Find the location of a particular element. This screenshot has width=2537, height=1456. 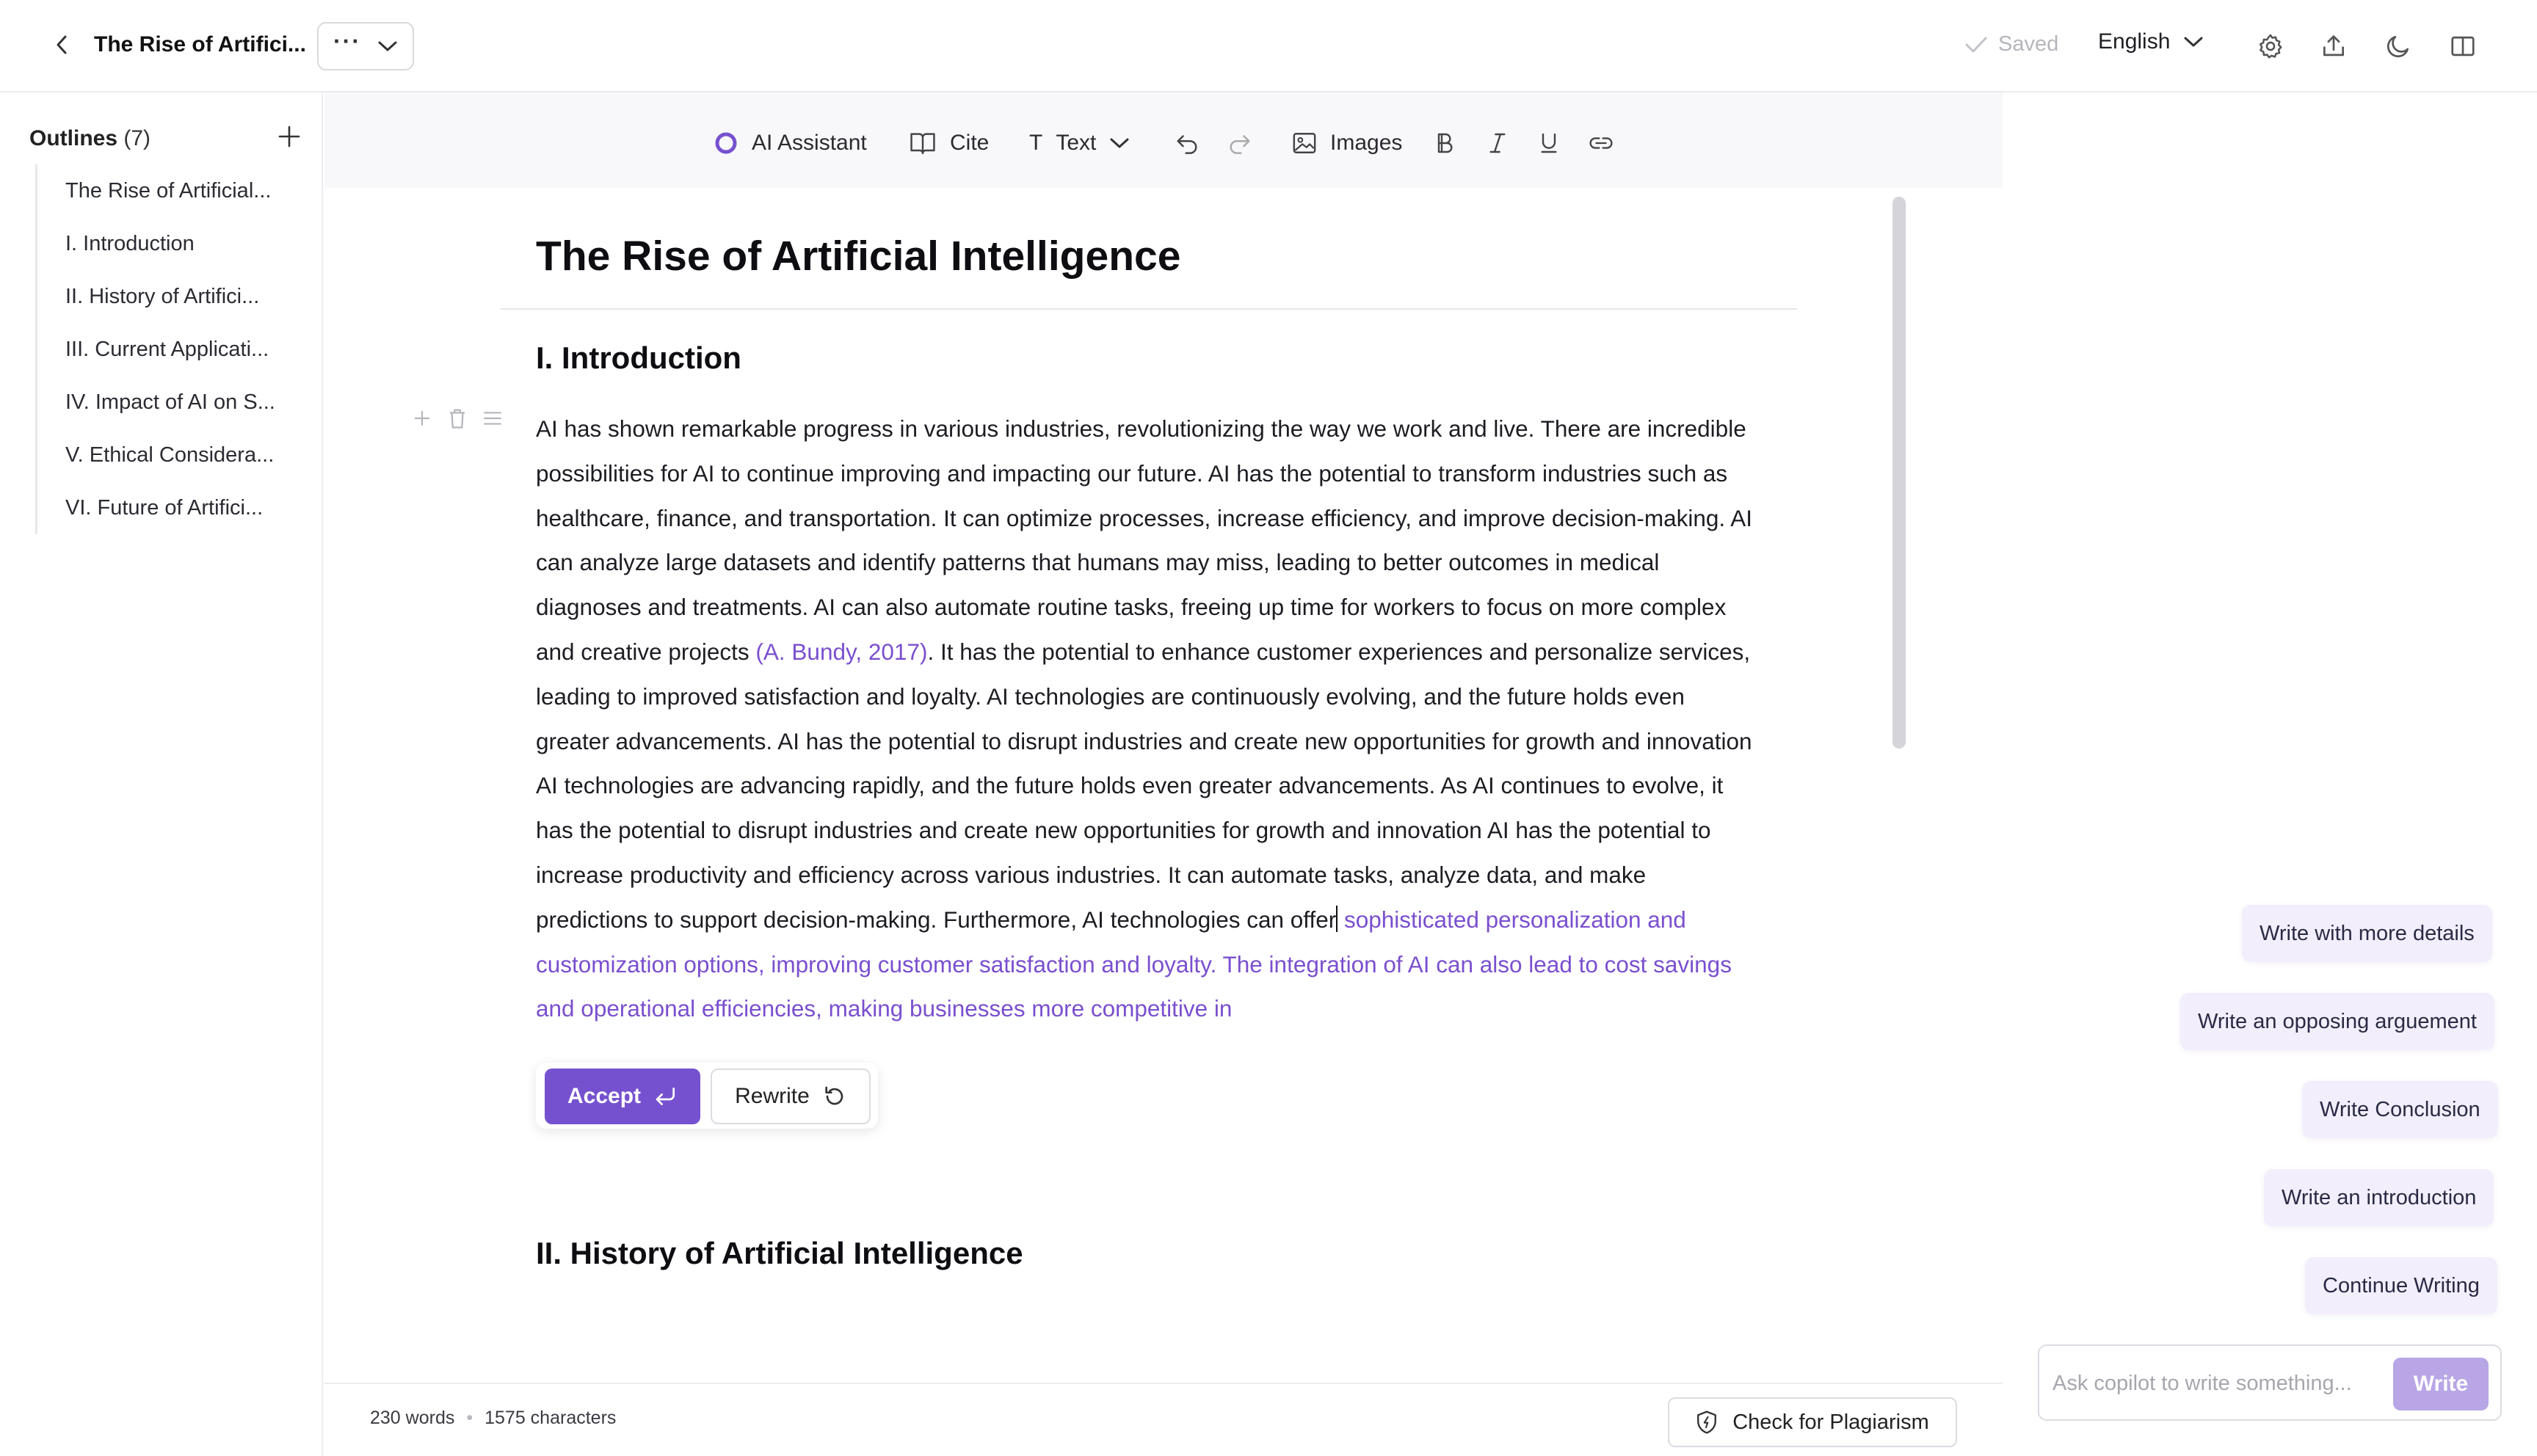

italic-icon is located at coordinates (1497, 143).